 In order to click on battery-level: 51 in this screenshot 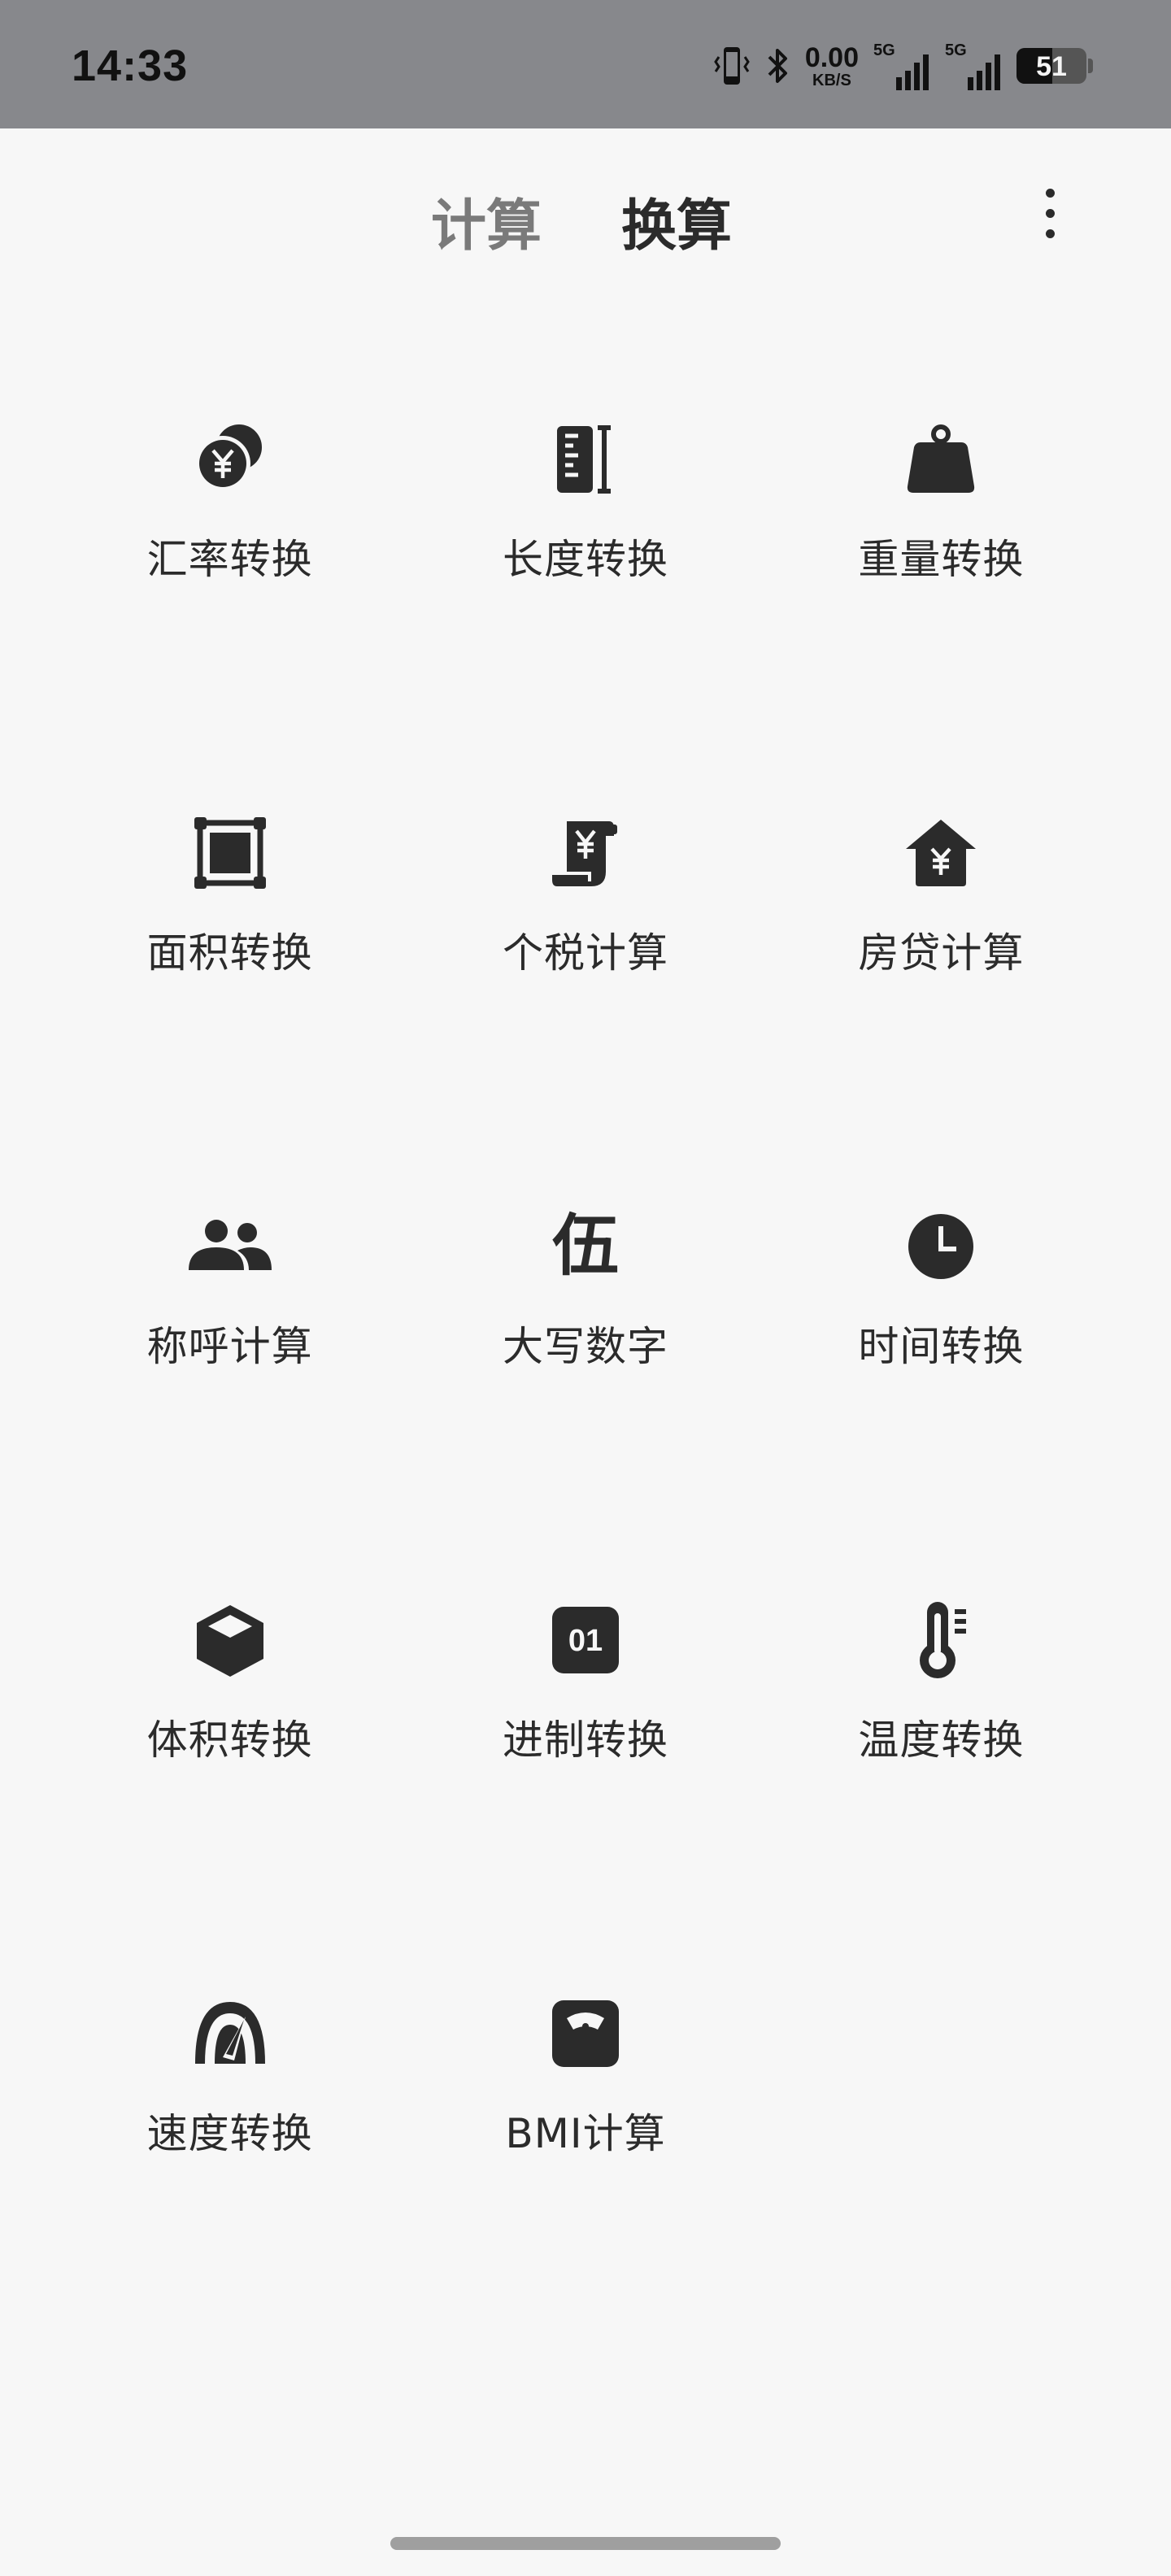, I will do `click(1052, 67)`.